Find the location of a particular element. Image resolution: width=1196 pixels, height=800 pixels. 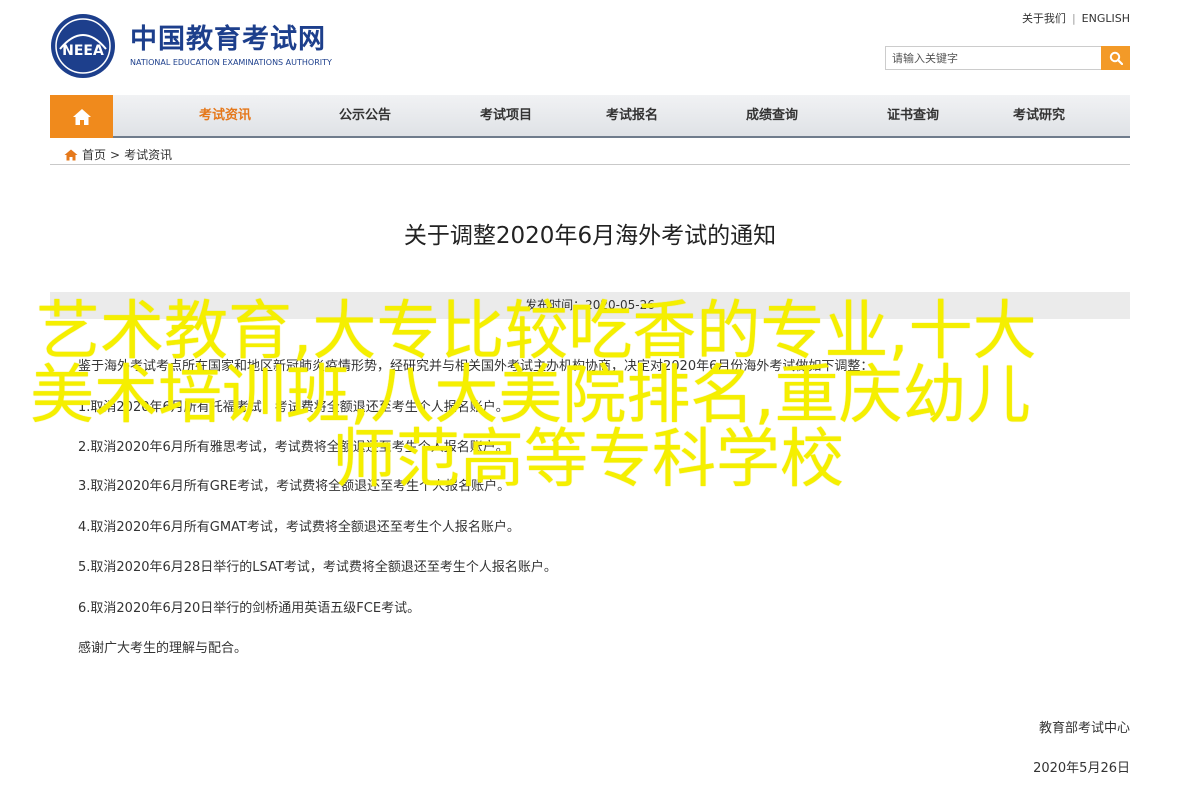

article-paragraph: 2.取消2020年6月所有雅思考试，考试费将全额退还至考生个人报名账户。 is located at coordinates (293, 447).